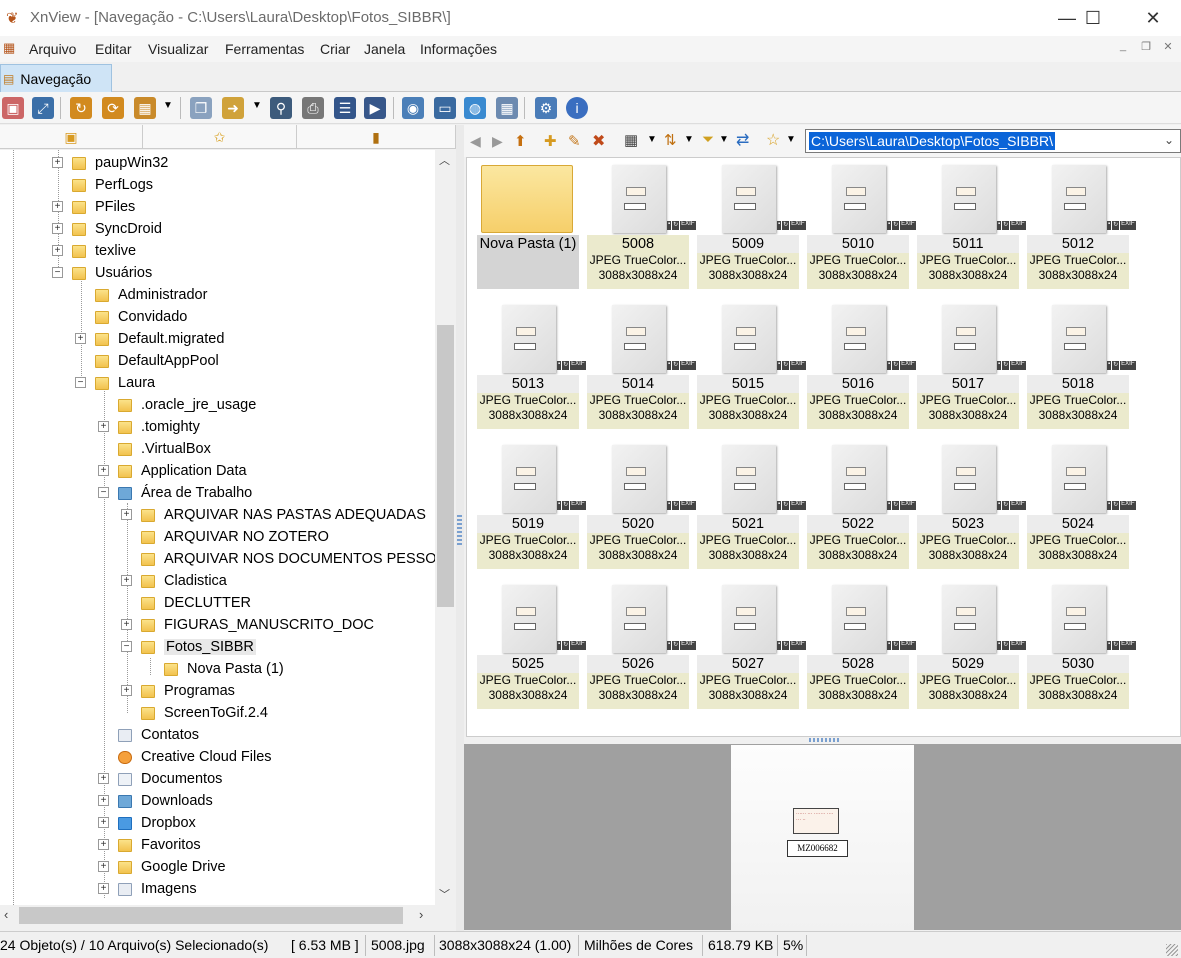 This screenshot has width=1181, height=958. I want to click on menu-ferramentas: Ferramentas, so click(264, 49).